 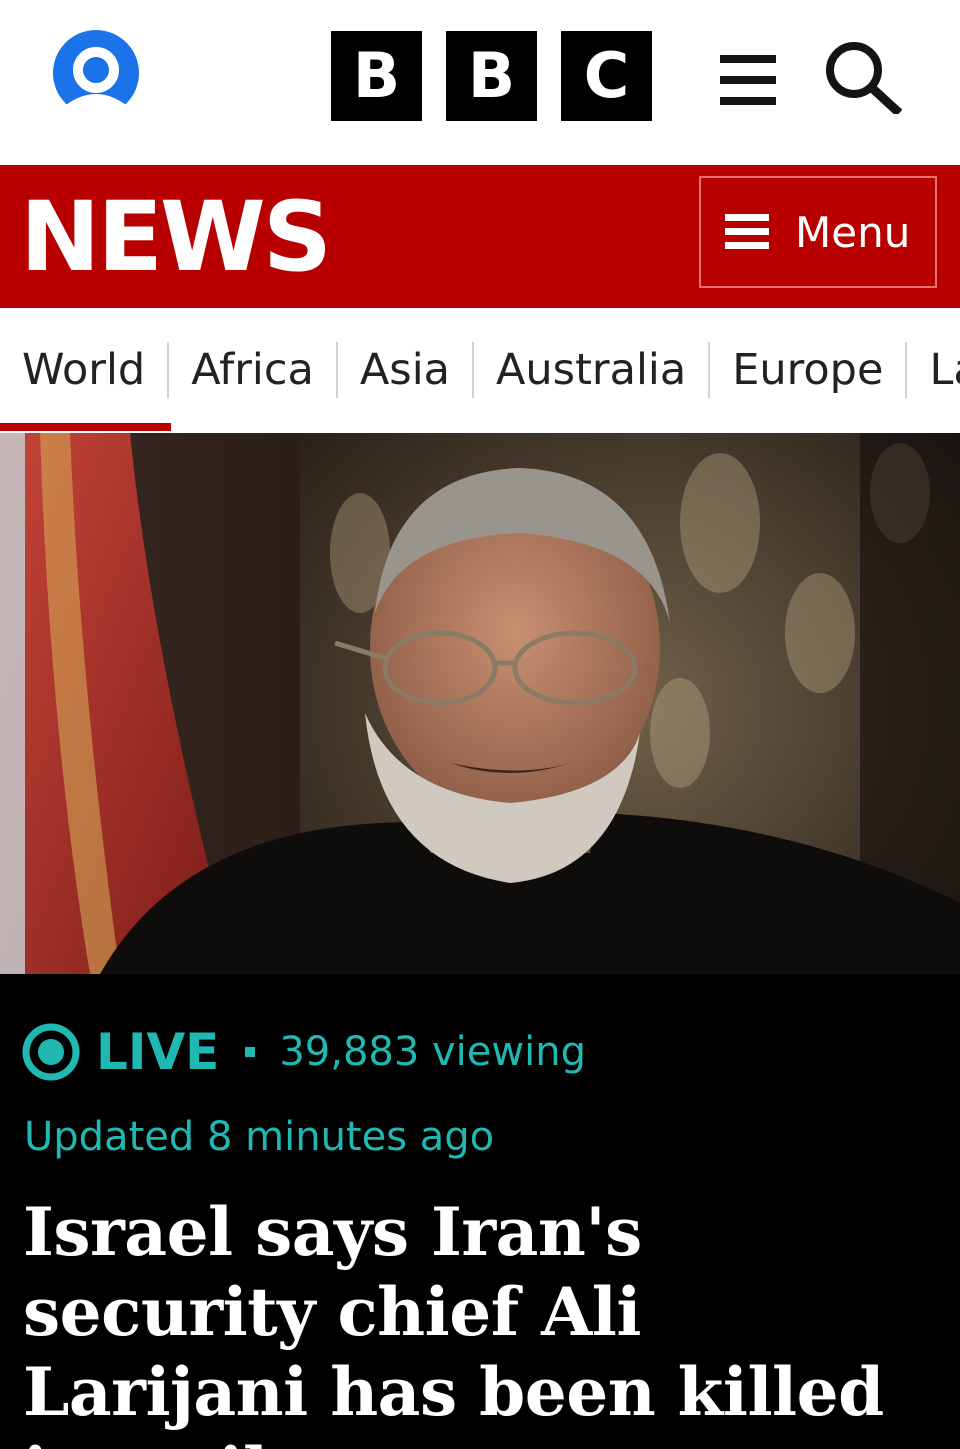 What do you see at coordinates (96, 73) in the screenshot?
I see `account-icon` at bounding box center [96, 73].